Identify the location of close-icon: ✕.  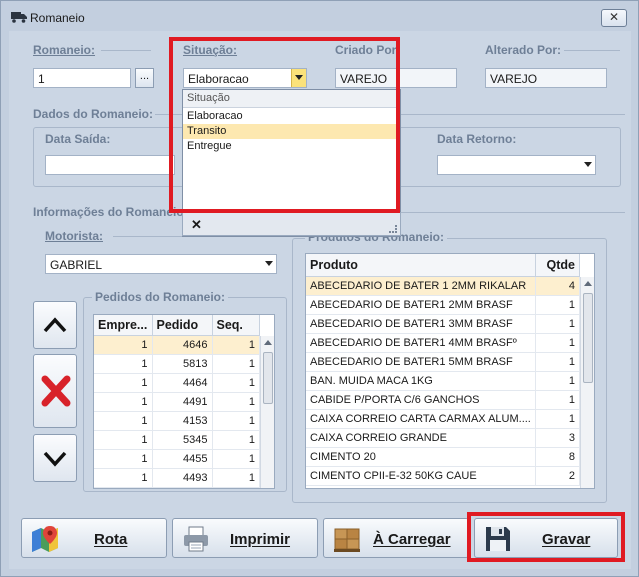
(614, 17).